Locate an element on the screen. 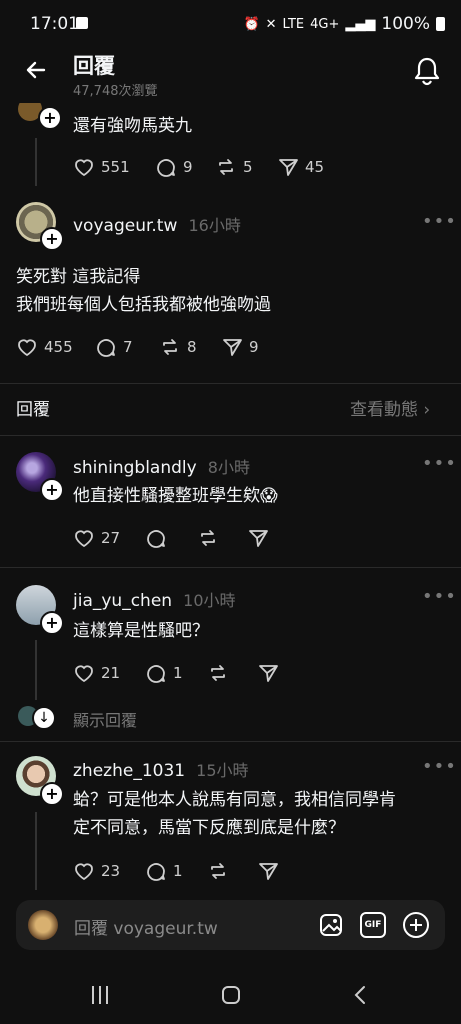 Image resolution: width=461 pixels, height=1024 pixels. reply-text: 他直接性騷擾整班學生欸😱 is located at coordinates (175, 496).